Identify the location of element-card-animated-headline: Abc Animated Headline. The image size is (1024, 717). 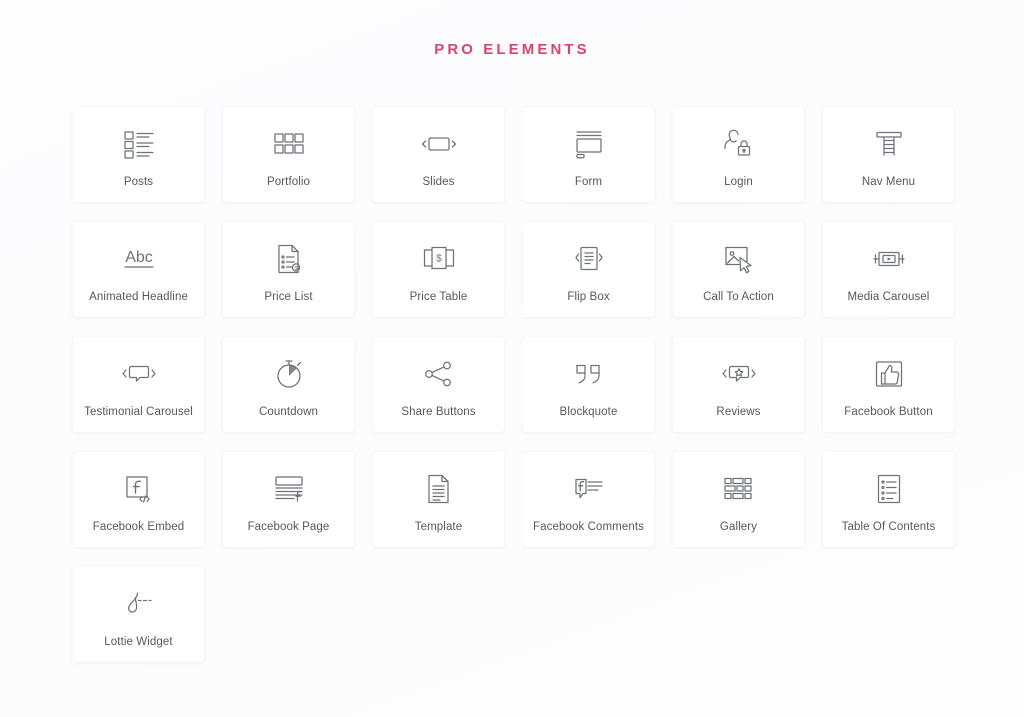
(138, 269).